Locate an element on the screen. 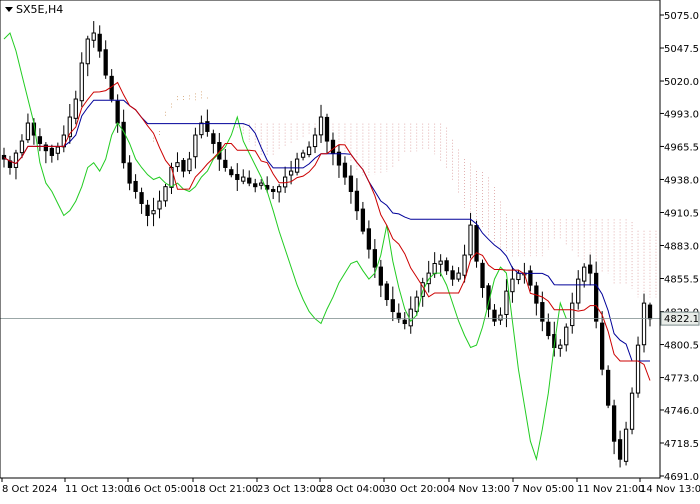  y-tick-label: 4883.0 is located at coordinates (681, 247).